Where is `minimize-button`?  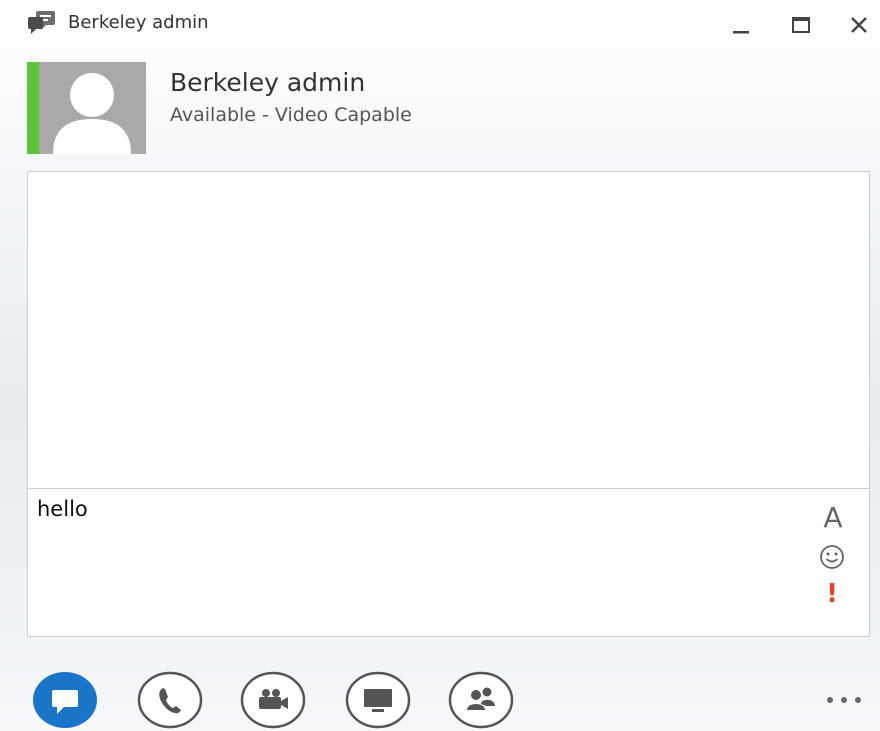 minimize-button is located at coordinates (741, 25).